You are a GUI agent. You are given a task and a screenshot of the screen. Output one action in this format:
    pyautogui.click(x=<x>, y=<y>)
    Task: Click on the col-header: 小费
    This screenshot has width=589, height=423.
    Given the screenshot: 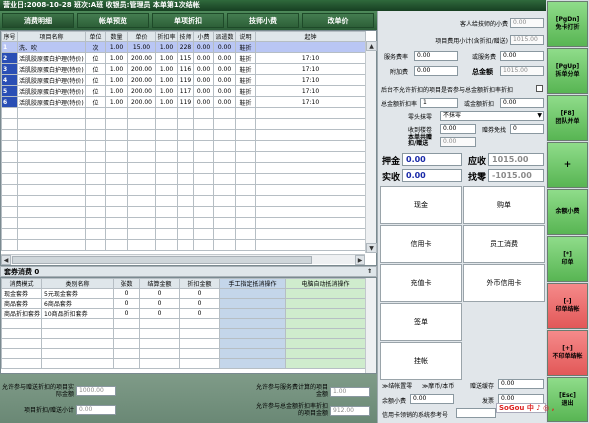 What is the action you would take?
    pyautogui.click(x=203, y=36)
    